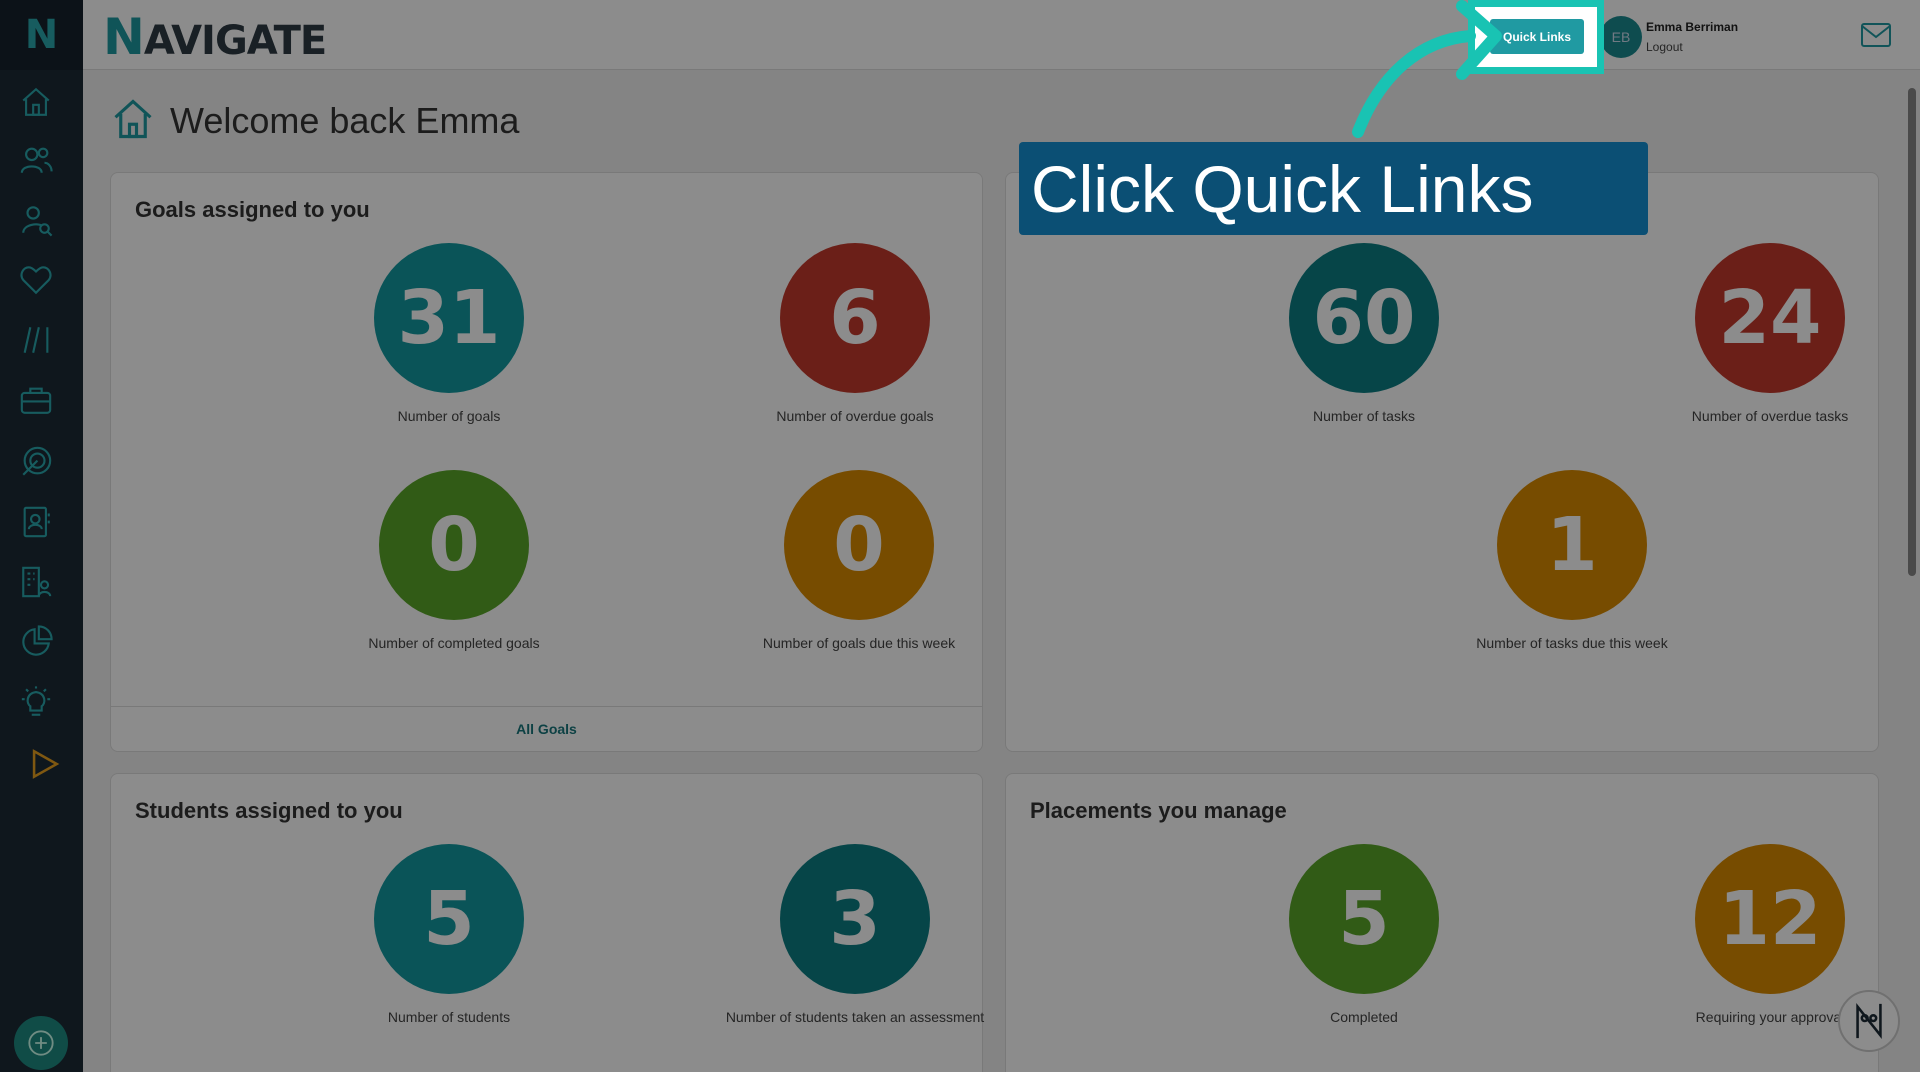 Image resolution: width=1920 pixels, height=1072 pixels. I want to click on stat-completed-goals: 0 Number of completed goals, so click(454, 560).